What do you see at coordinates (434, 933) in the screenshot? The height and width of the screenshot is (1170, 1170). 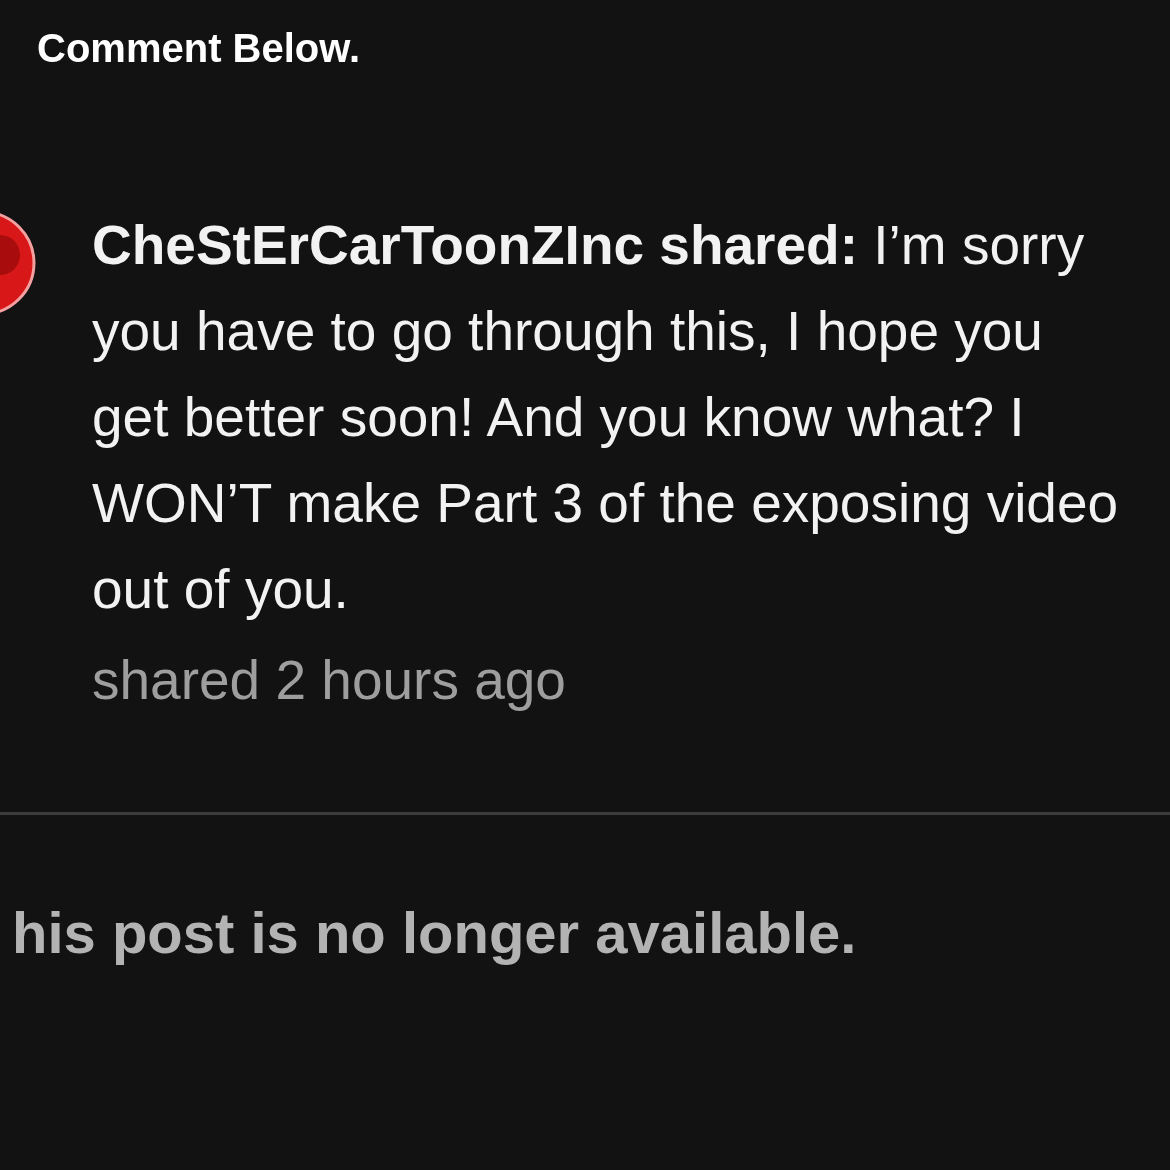 I see `unavailable-notice: his post is no longer available.` at bounding box center [434, 933].